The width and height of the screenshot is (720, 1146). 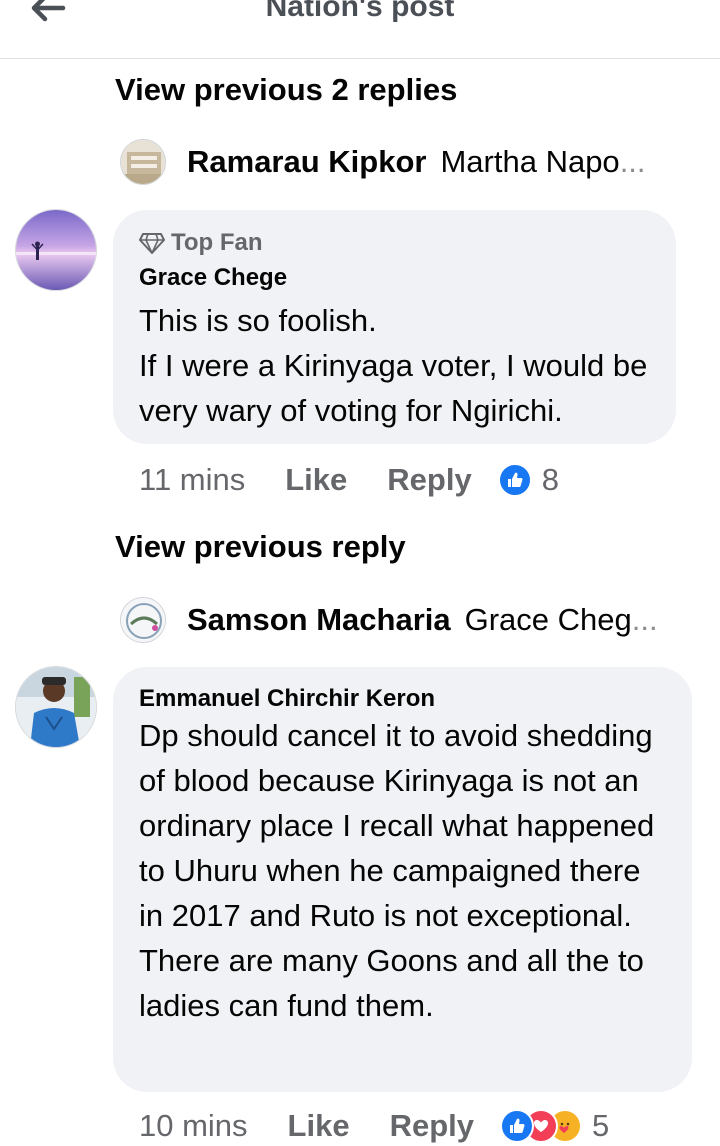 What do you see at coordinates (286, 90) in the screenshot?
I see `view-previous-replies-link: View previous 2 replies` at bounding box center [286, 90].